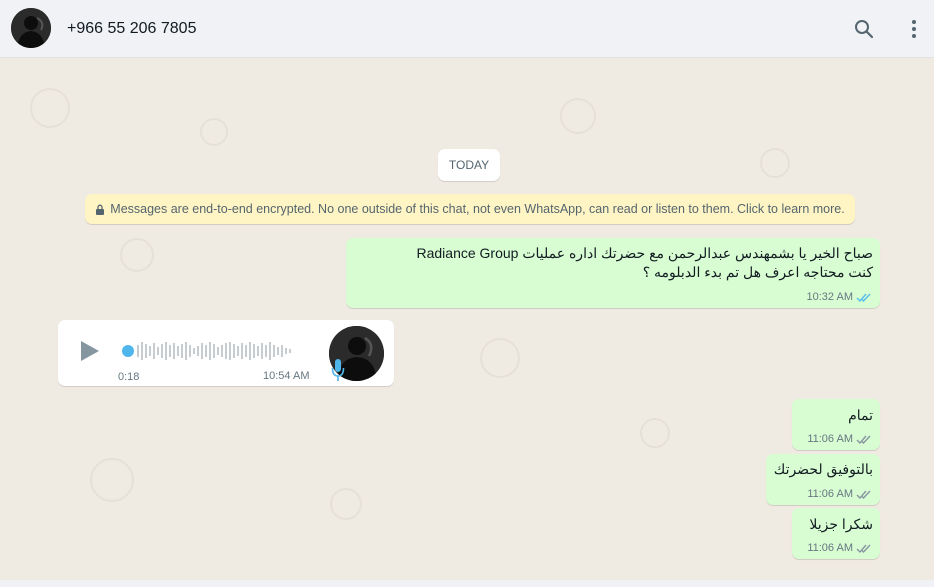  Describe the element at coordinates (469, 165) in the screenshot. I see `date-divider: TODAY` at that location.